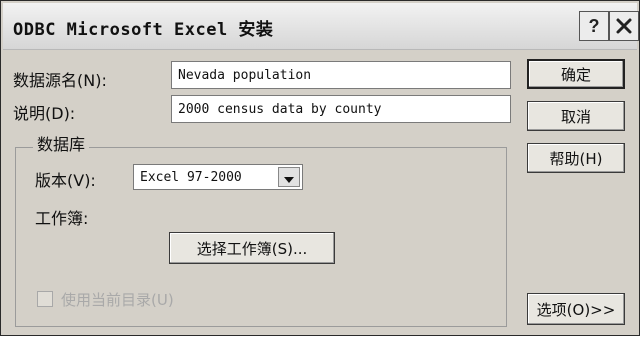 This screenshot has height=338, width=642. I want to click on version-label: 版本(V):, so click(65, 180).